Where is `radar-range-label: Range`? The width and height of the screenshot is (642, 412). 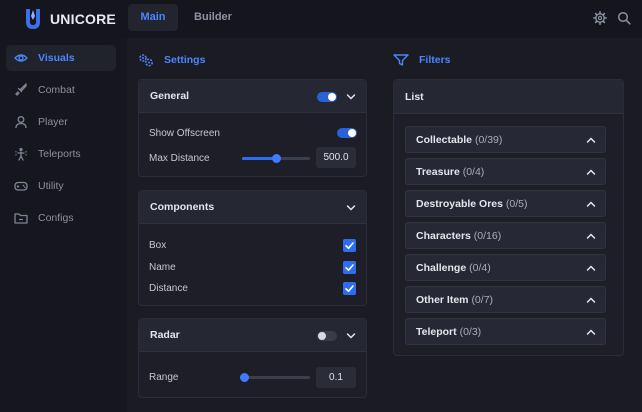 radar-range-label: Range is located at coordinates (164, 377).